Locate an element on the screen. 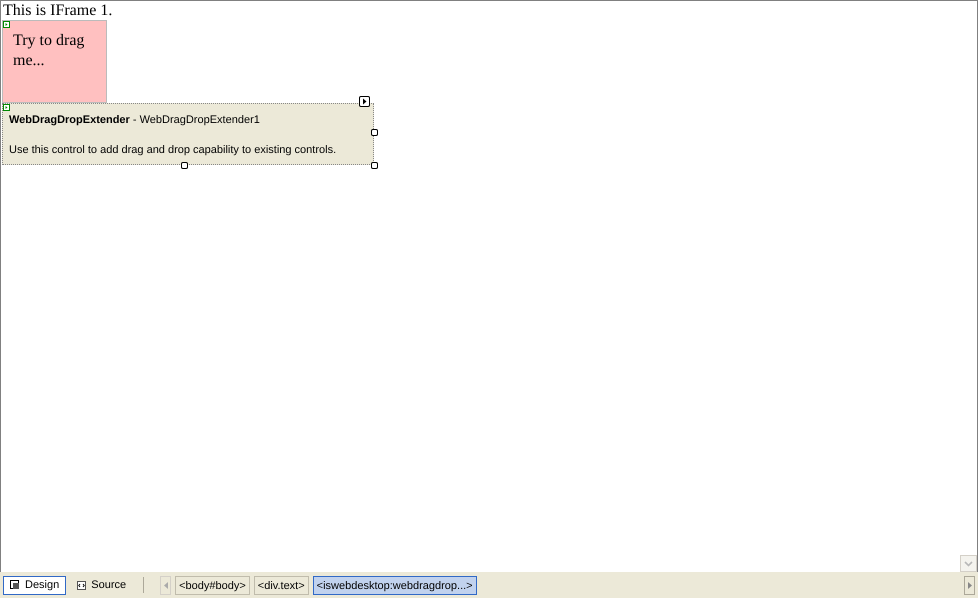 This screenshot has height=598, width=978. source-view-icon is located at coordinates (81, 585).